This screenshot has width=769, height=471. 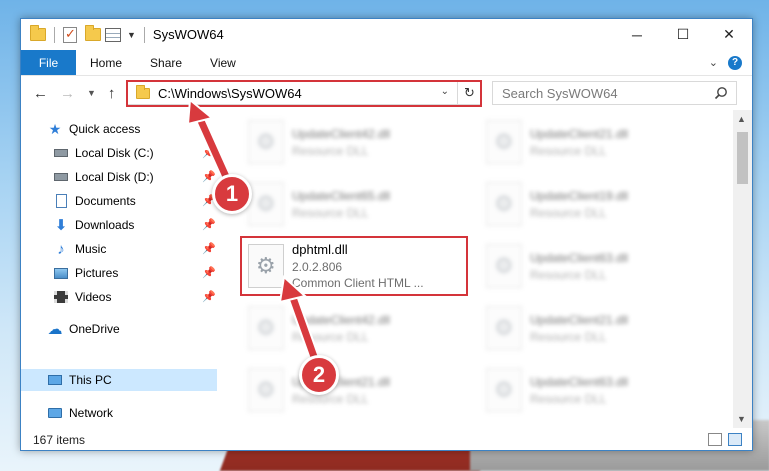 What do you see at coordinates (91, 413) in the screenshot?
I see `sidebar-item-label: Network` at bounding box center [91, 413].